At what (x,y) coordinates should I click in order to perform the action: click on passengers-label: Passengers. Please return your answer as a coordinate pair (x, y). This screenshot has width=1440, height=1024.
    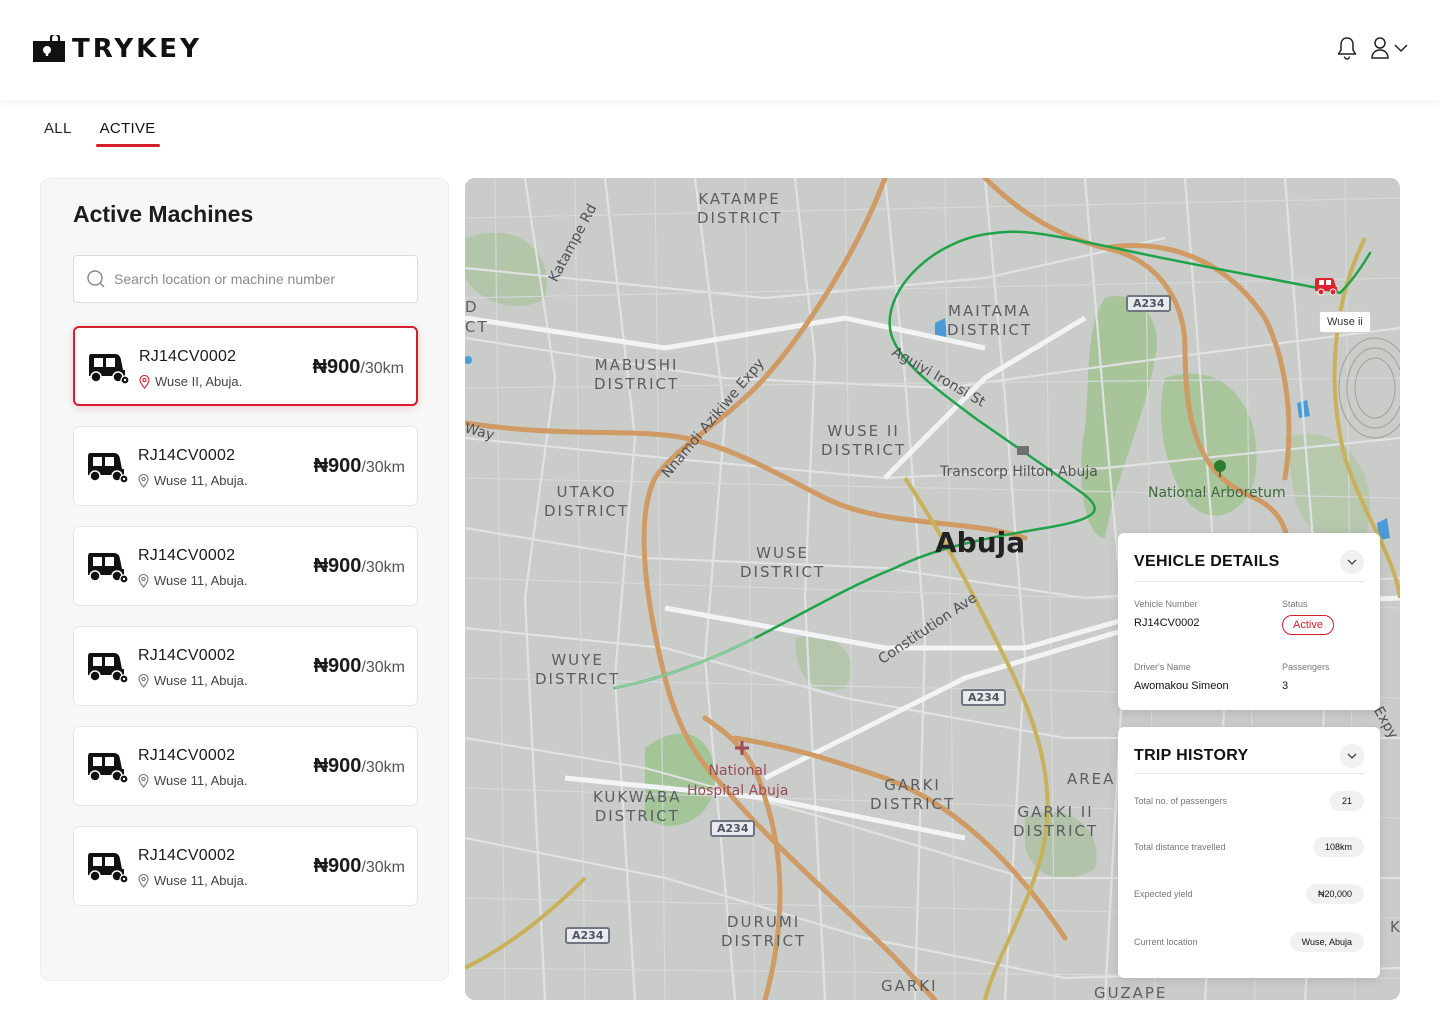
    Looking at the image, I should click on (1306, 667).